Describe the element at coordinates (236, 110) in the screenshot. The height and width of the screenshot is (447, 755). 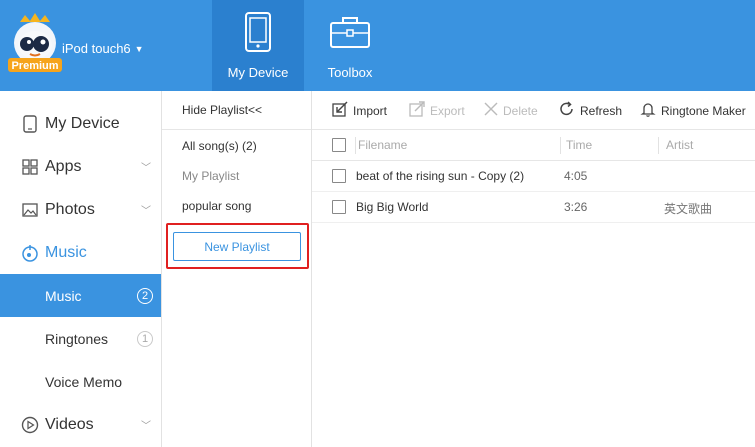
I see `hide-playlist-button: Hide Playlist<<` at that location.